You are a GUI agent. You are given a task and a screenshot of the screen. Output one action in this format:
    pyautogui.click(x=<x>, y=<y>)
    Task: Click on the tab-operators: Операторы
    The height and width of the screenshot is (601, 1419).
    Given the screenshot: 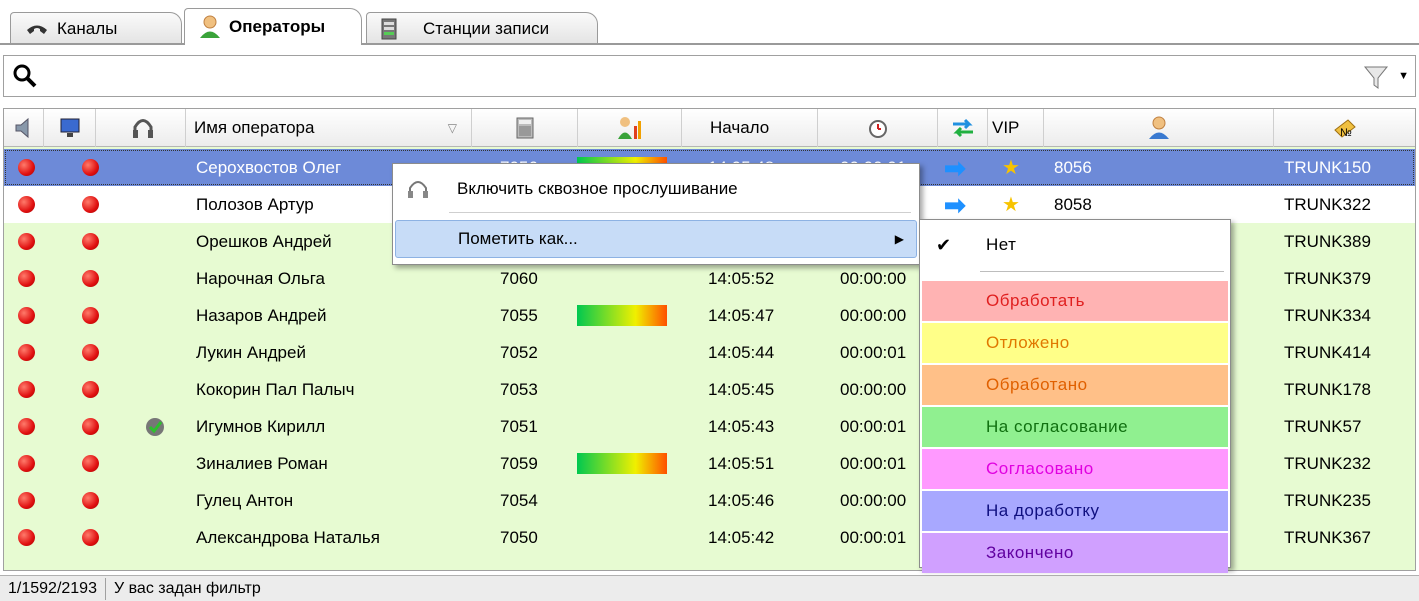 What is the action you would take?
    pyautogui.click(x=273, y=26)
    